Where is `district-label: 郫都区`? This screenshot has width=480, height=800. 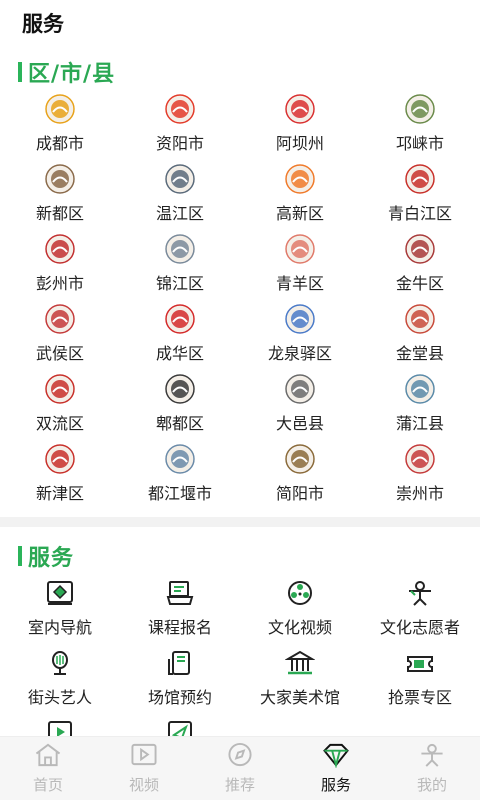
district-label: 郫都区 is located at coordinates (179, 423).